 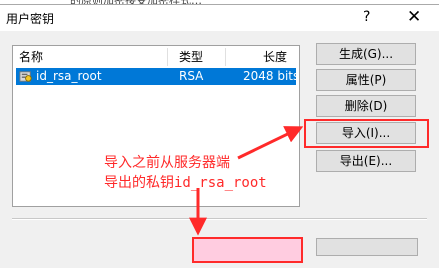 What do you see at coordinates (270, 143) in the screenshot?
I see `arrow-to-import` at bounding box center [270, 143].